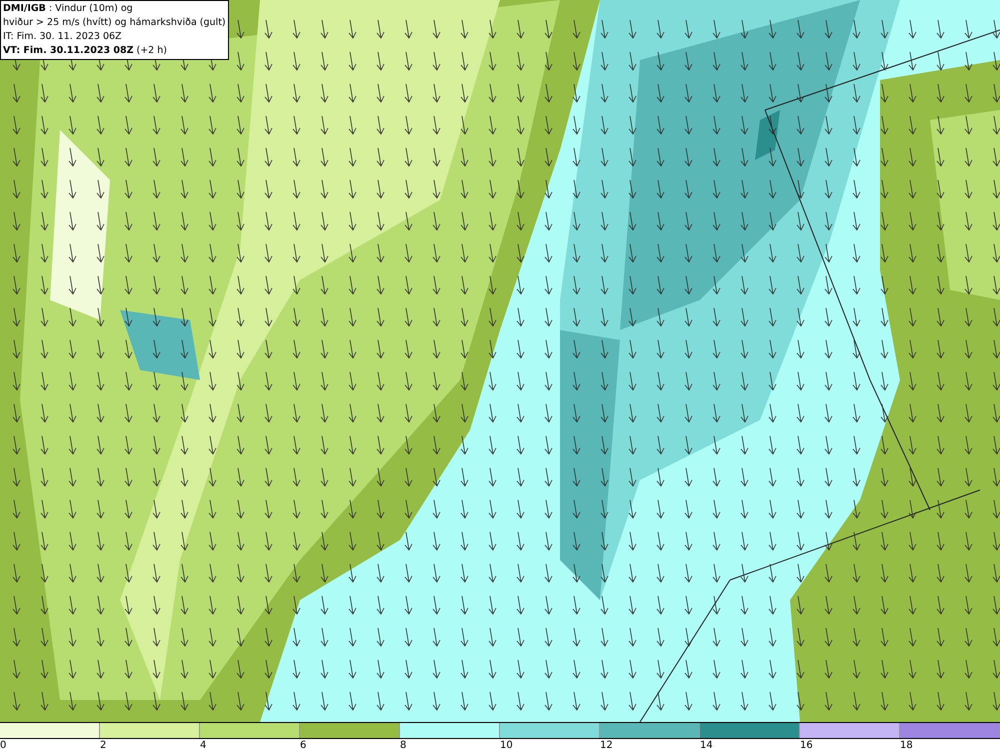 The width and height of the screenshot is (1000, 753). I want to click on legend-label: 16, so click(806, 746).